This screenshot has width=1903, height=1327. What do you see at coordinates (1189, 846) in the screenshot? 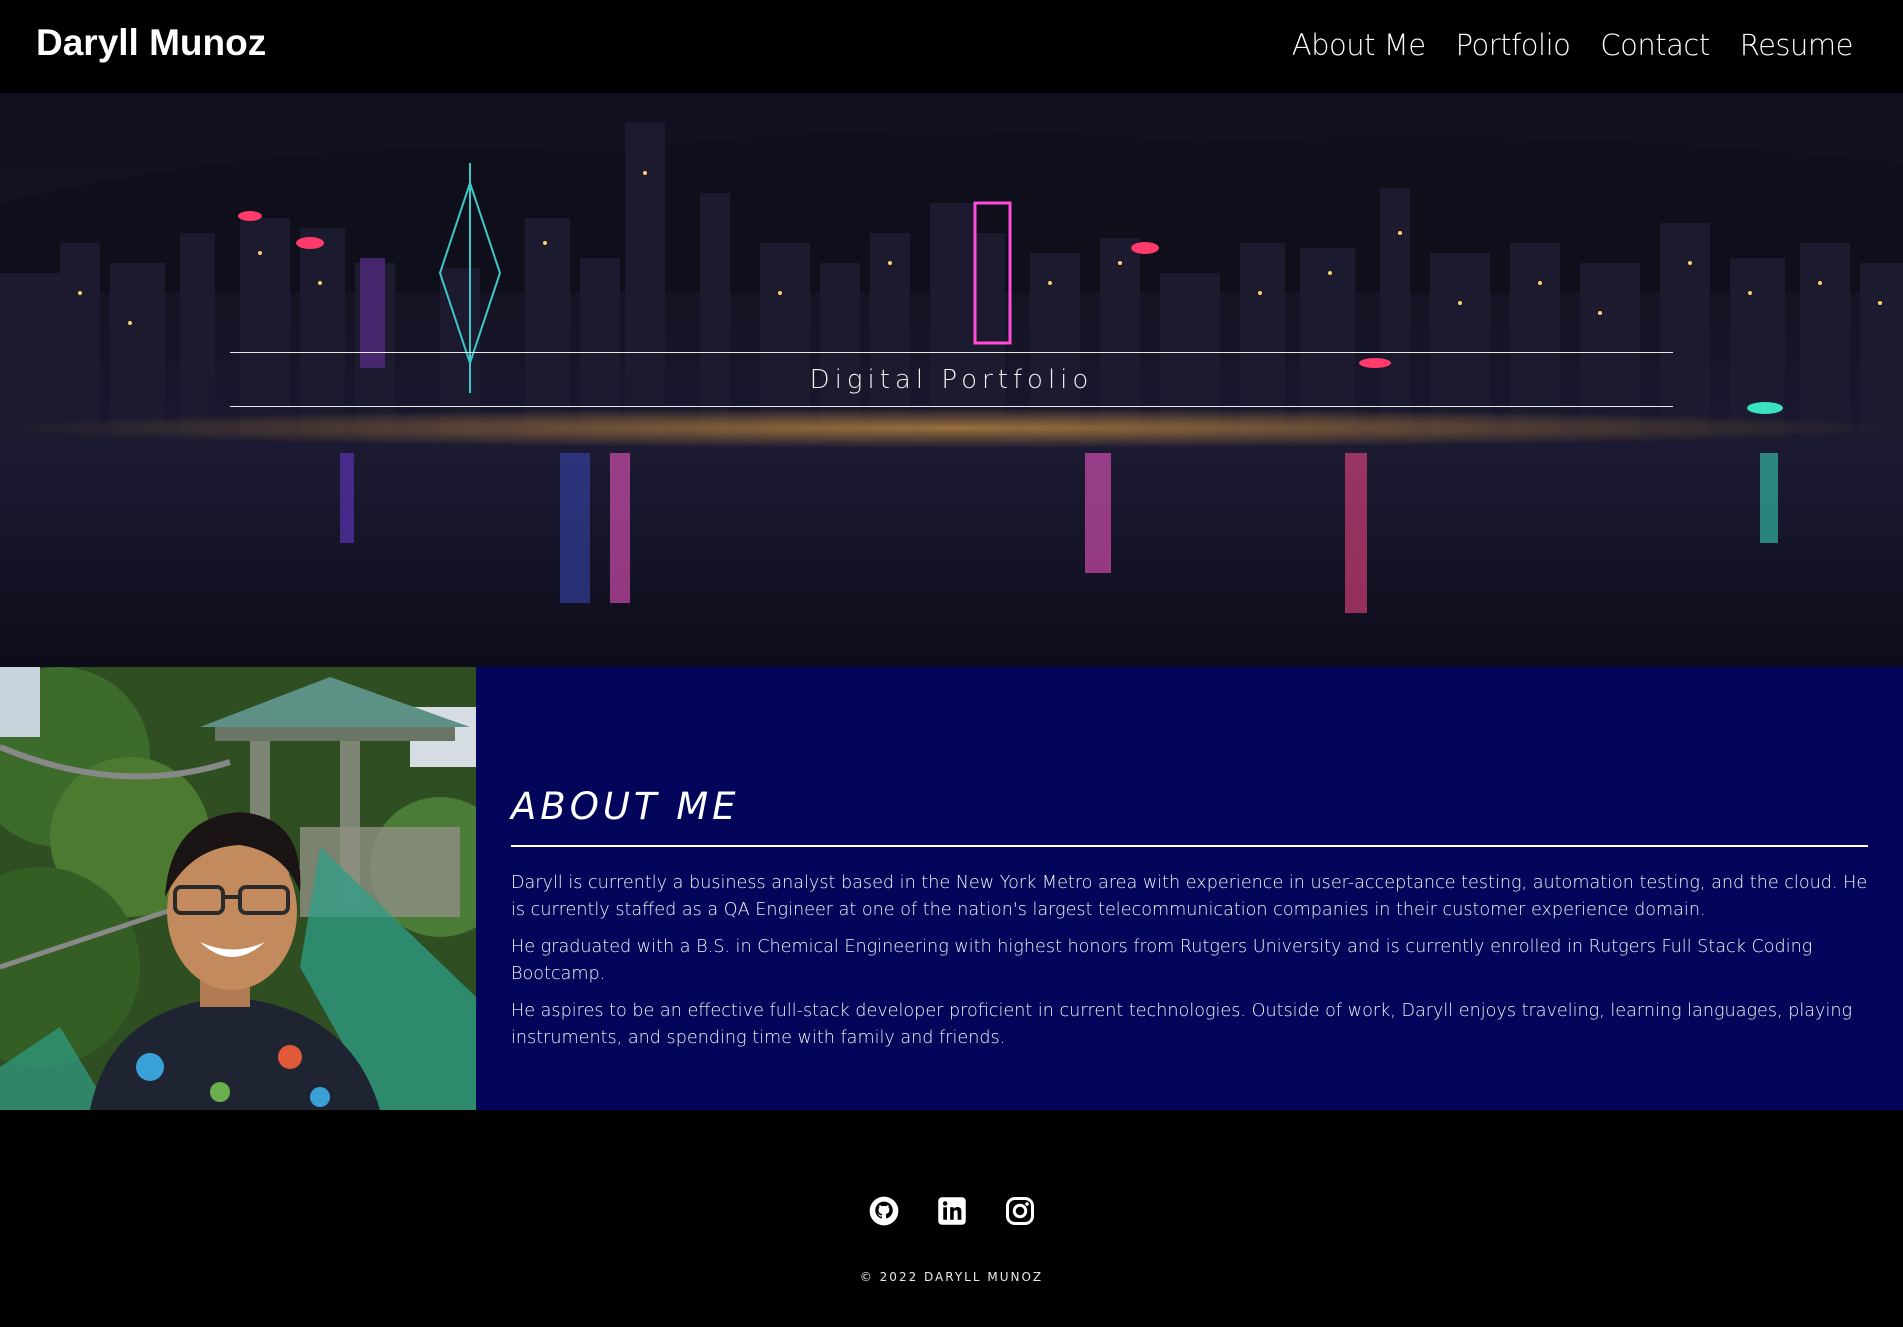
I see `about-divider` at bounding box center [1189, 846].